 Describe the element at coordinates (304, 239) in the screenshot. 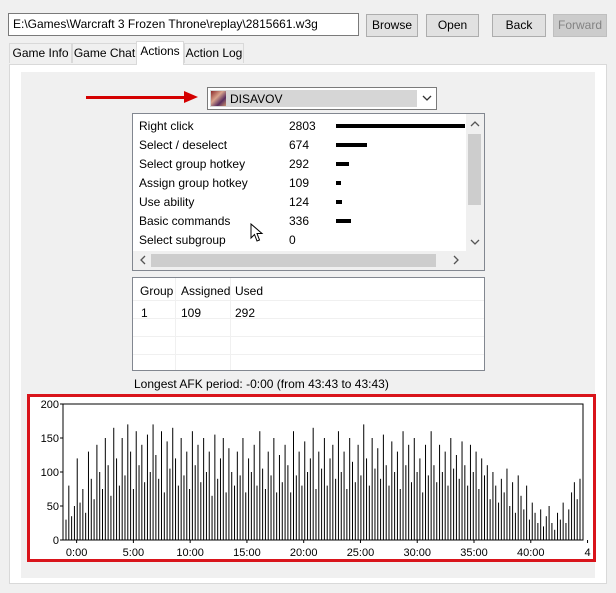

I see `action-row: Select subgroup 0` at that location.